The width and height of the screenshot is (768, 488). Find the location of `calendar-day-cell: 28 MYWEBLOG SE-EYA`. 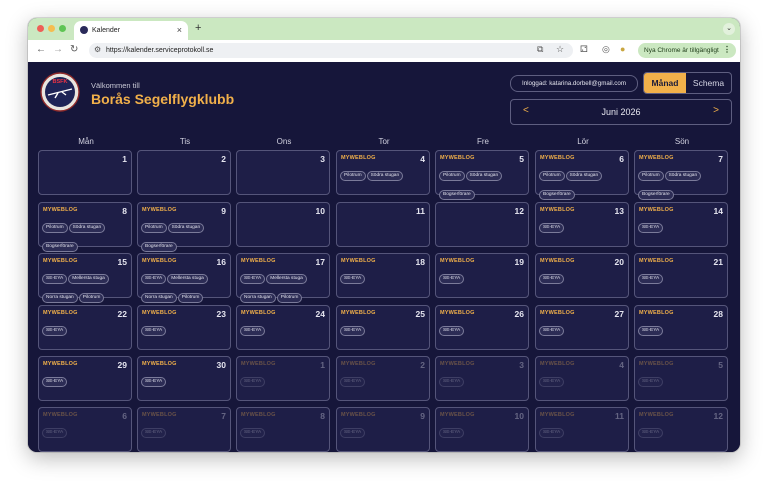

calendar-day-cell: 28 MYWEBLOG SE-EYA is located at coordinates (681, 327).